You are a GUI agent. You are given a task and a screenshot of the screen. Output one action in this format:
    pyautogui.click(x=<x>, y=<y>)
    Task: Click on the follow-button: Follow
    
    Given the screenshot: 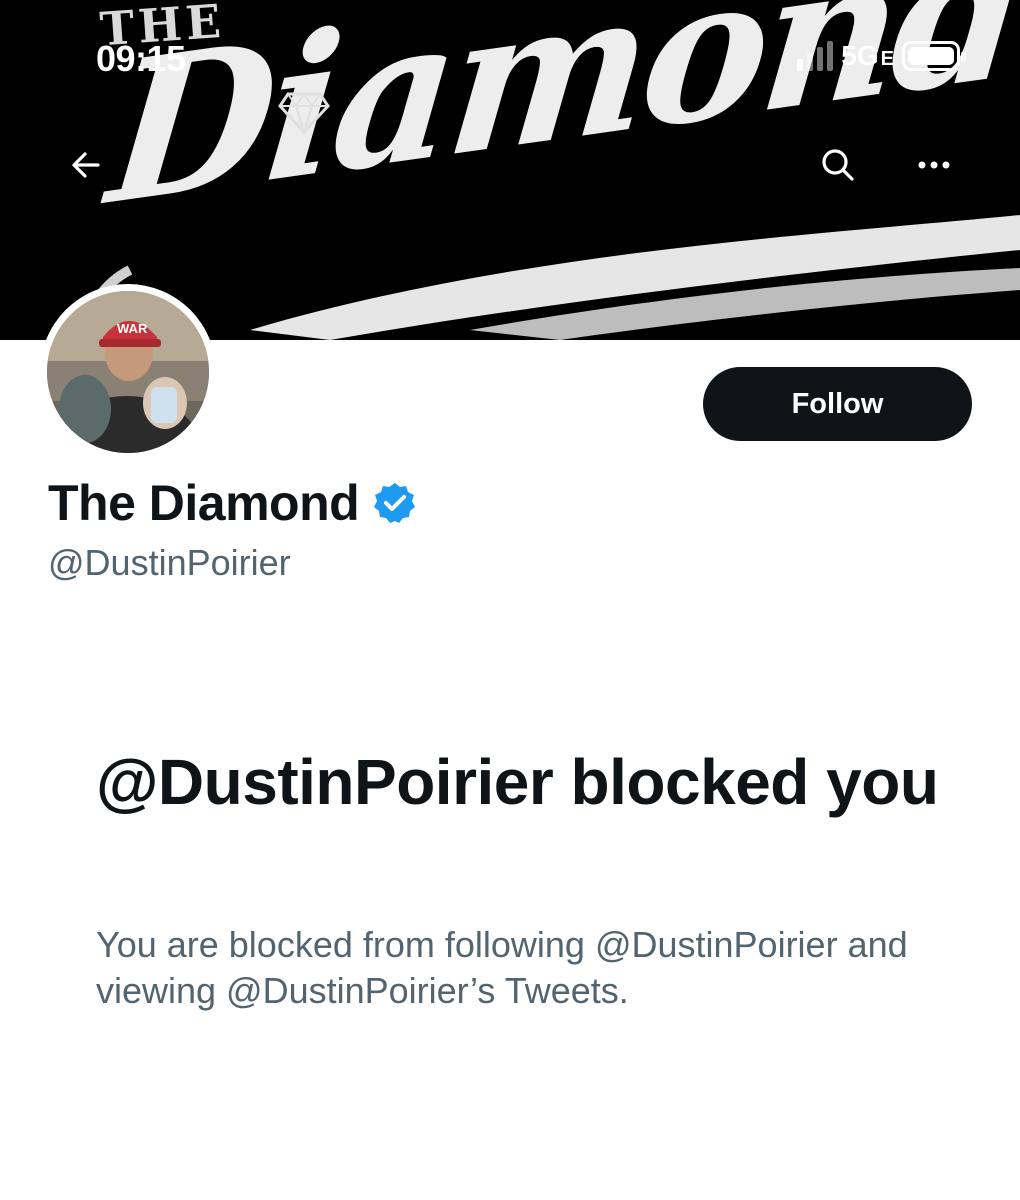 What is the action you would take?
    pyautogui.click(x=837, y=404)
    